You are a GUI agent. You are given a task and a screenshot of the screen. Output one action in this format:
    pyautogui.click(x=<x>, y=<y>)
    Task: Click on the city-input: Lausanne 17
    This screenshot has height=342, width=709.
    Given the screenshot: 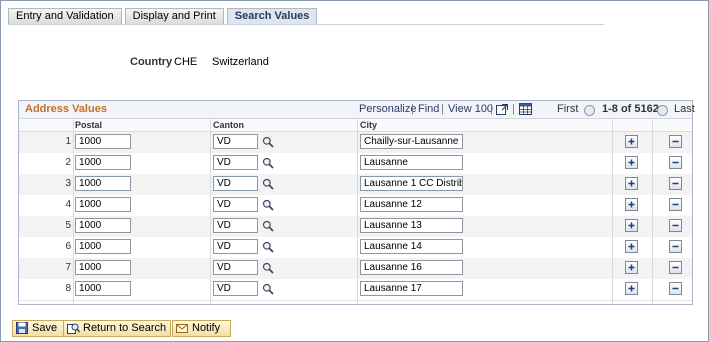 What is the action you would take?
    pyautogui.click(x=411, y=288)
    